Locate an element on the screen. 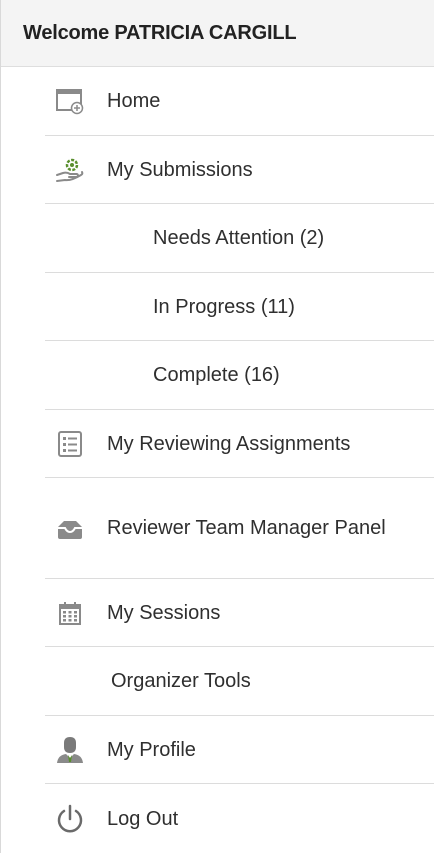 The width and height of the screenshot is (434, 853). nav-item-my-submissions: My Submissions is located at coordinates (239, 170).